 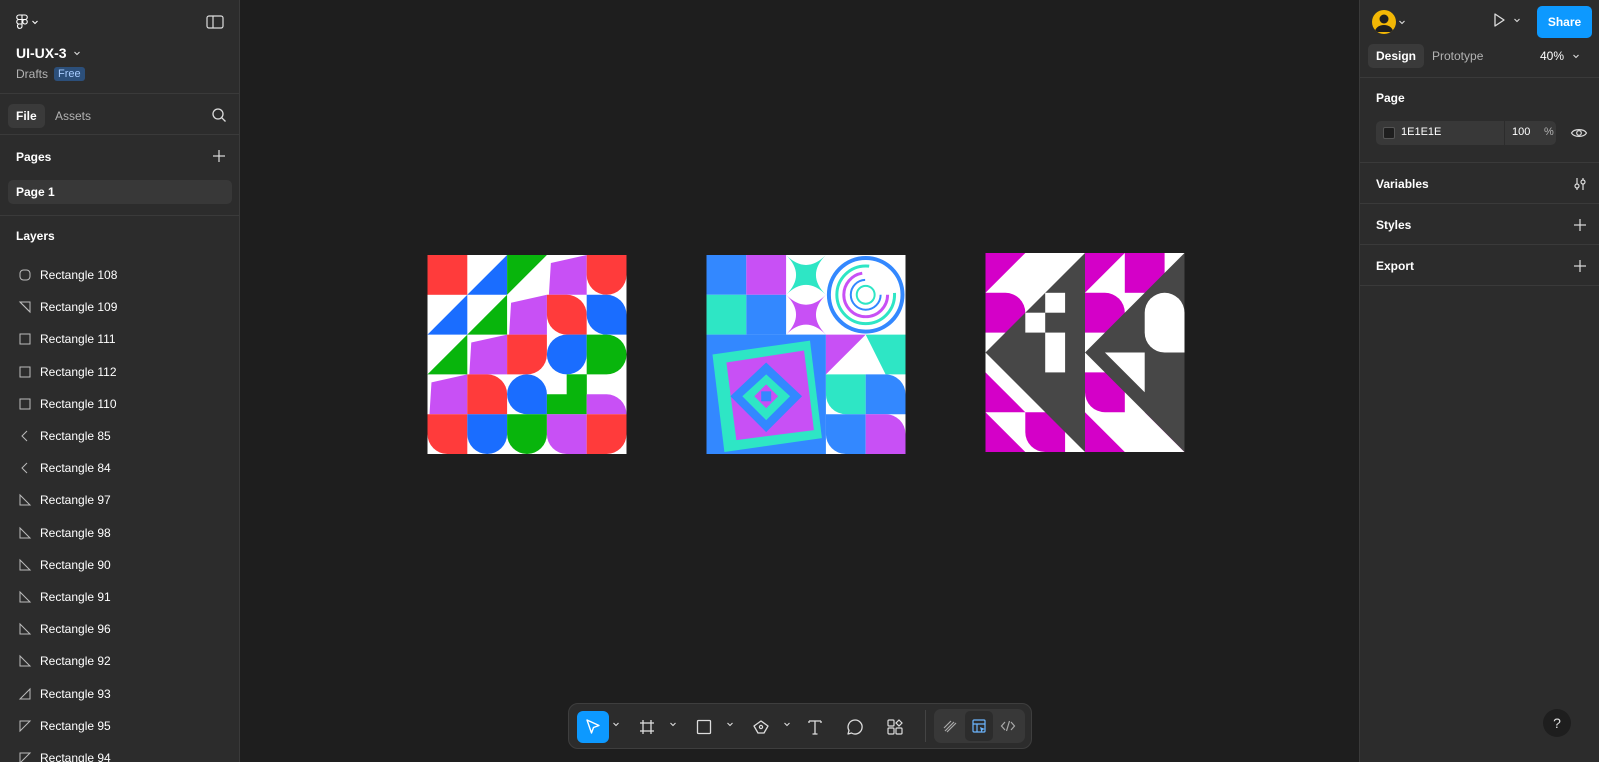 I want to click on plan-badge: Free, so click(x=69, y=74).